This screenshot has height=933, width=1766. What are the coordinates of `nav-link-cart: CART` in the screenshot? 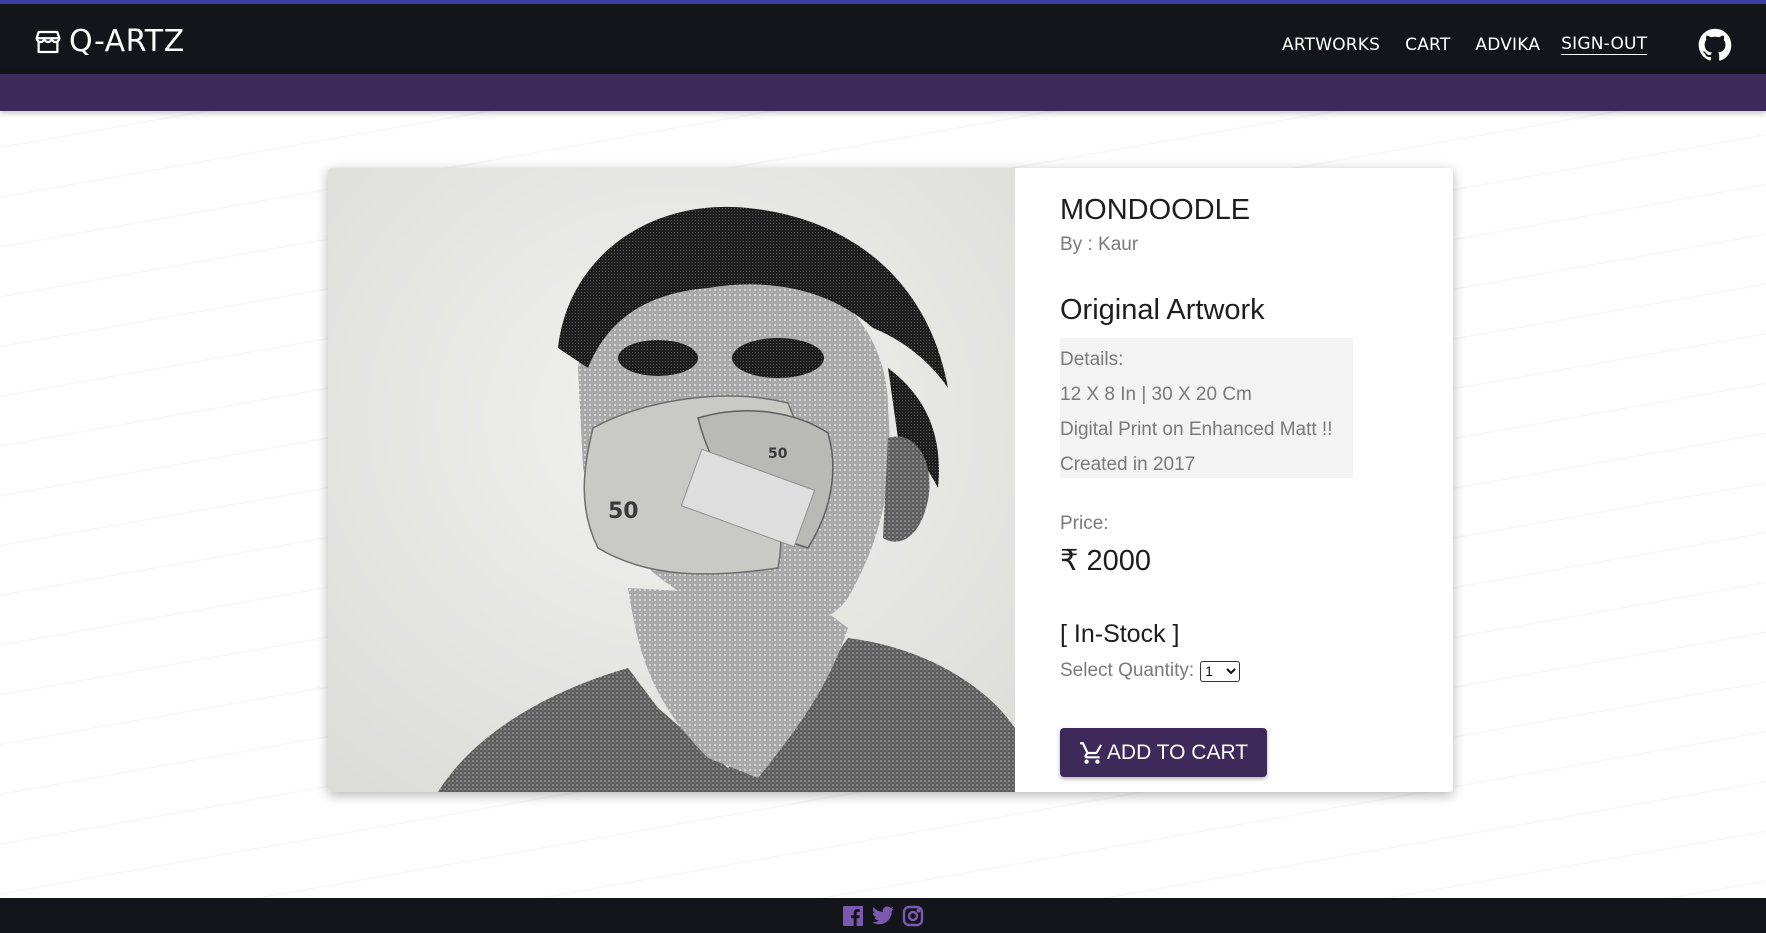 It's located at (1427, 45).